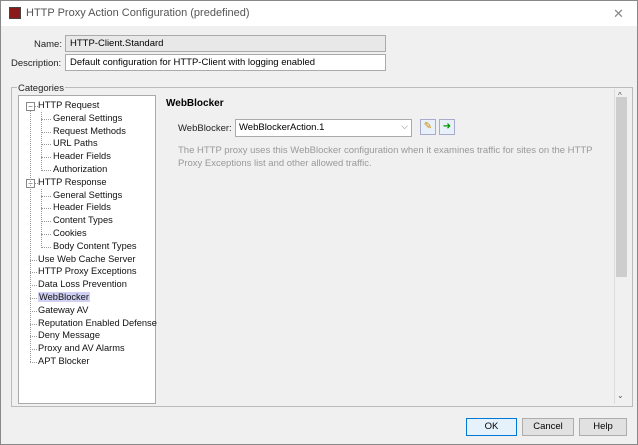  What do you see at coordinates (36, 63) in the screenshot?
I see `description-label: Description:` at bounding box center [36, 63].